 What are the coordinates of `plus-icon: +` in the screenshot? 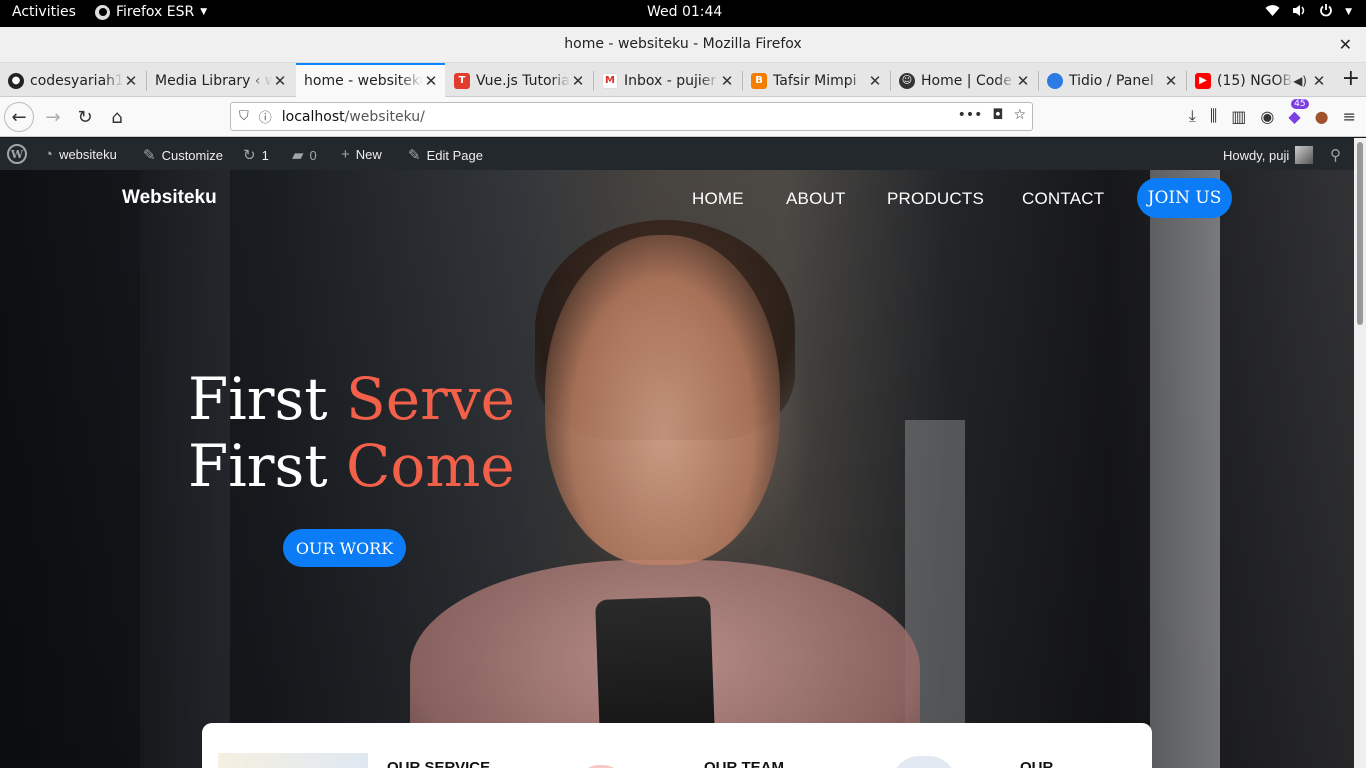 It's located at (345, 154).